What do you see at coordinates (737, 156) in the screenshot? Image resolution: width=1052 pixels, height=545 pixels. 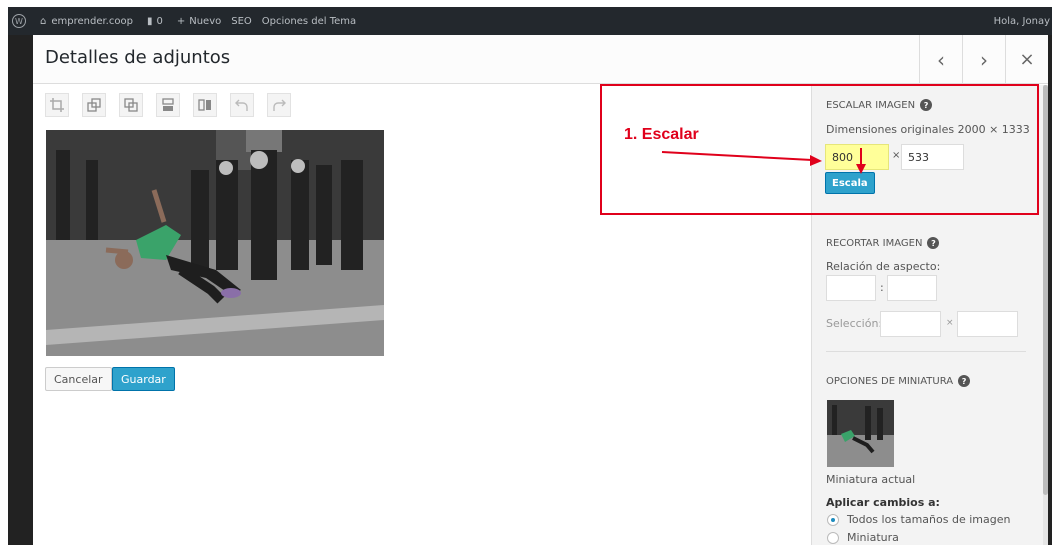 I see `annotation-arrow-line` at bounding box center [737, 156].